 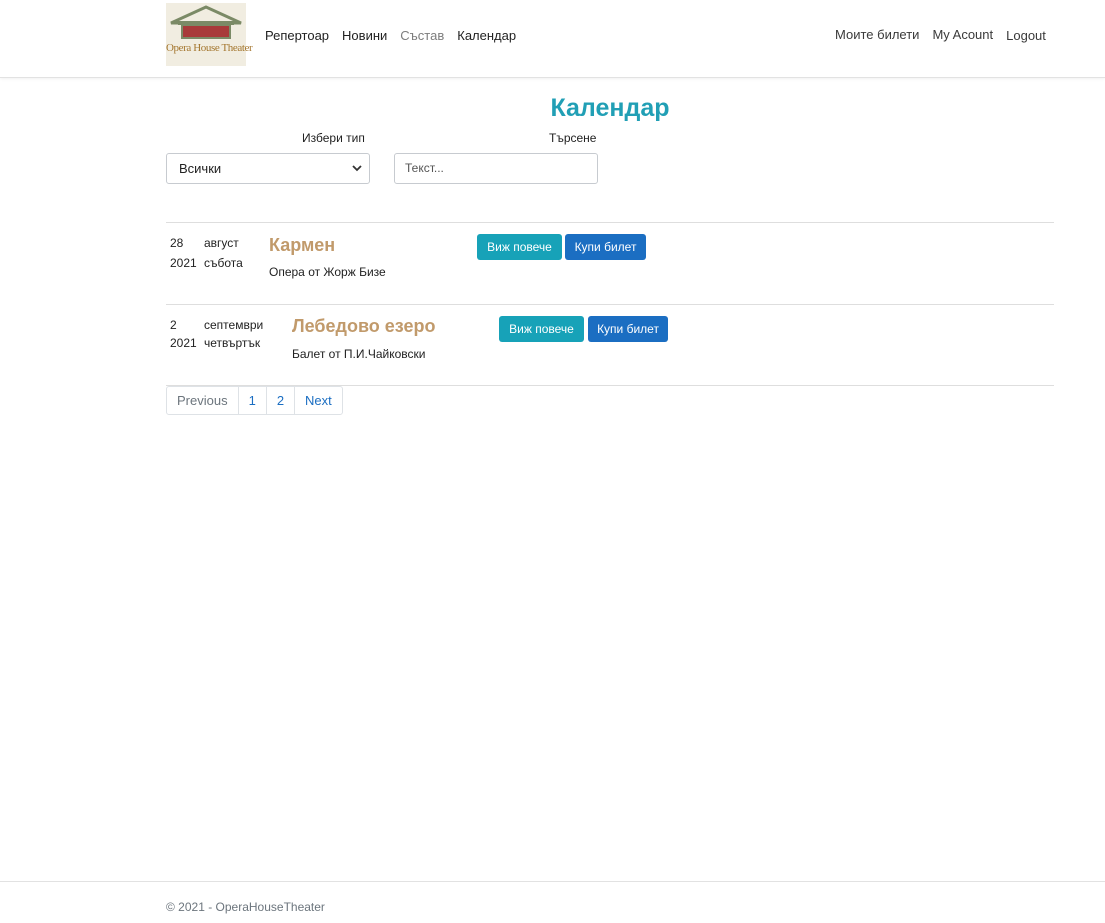 What do you see at coordinates (364, 35) in the screenshot?
I see `nav-news: Новини` at bounding box center [364, 35].